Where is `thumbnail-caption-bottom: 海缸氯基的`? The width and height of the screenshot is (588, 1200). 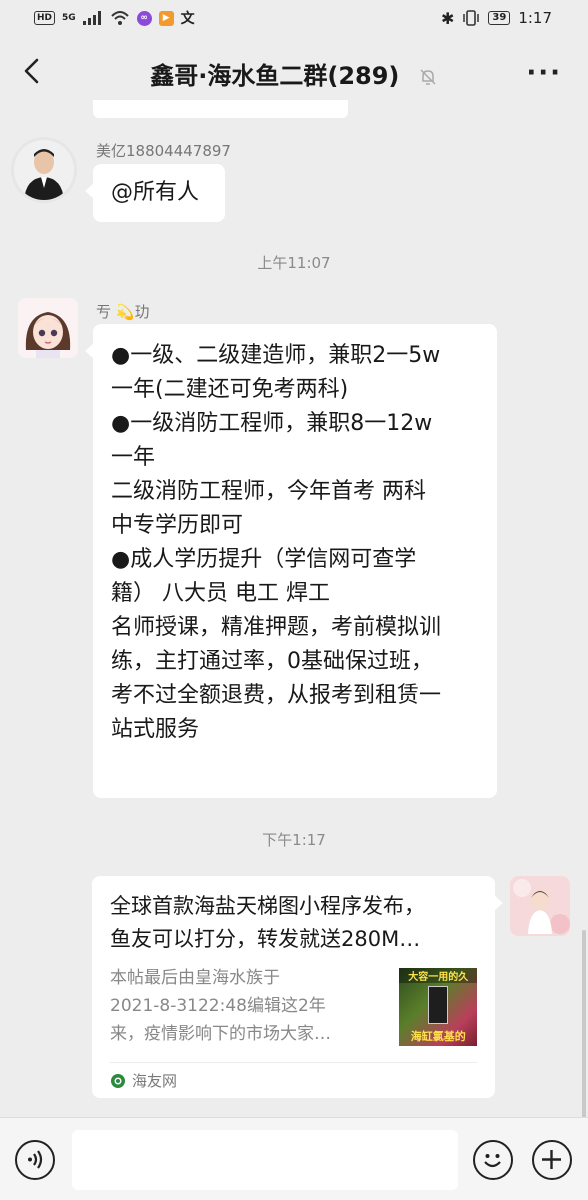 thumbnail-caption-bottom: 海缸氯基的 is located at coordinates (438, 1036).